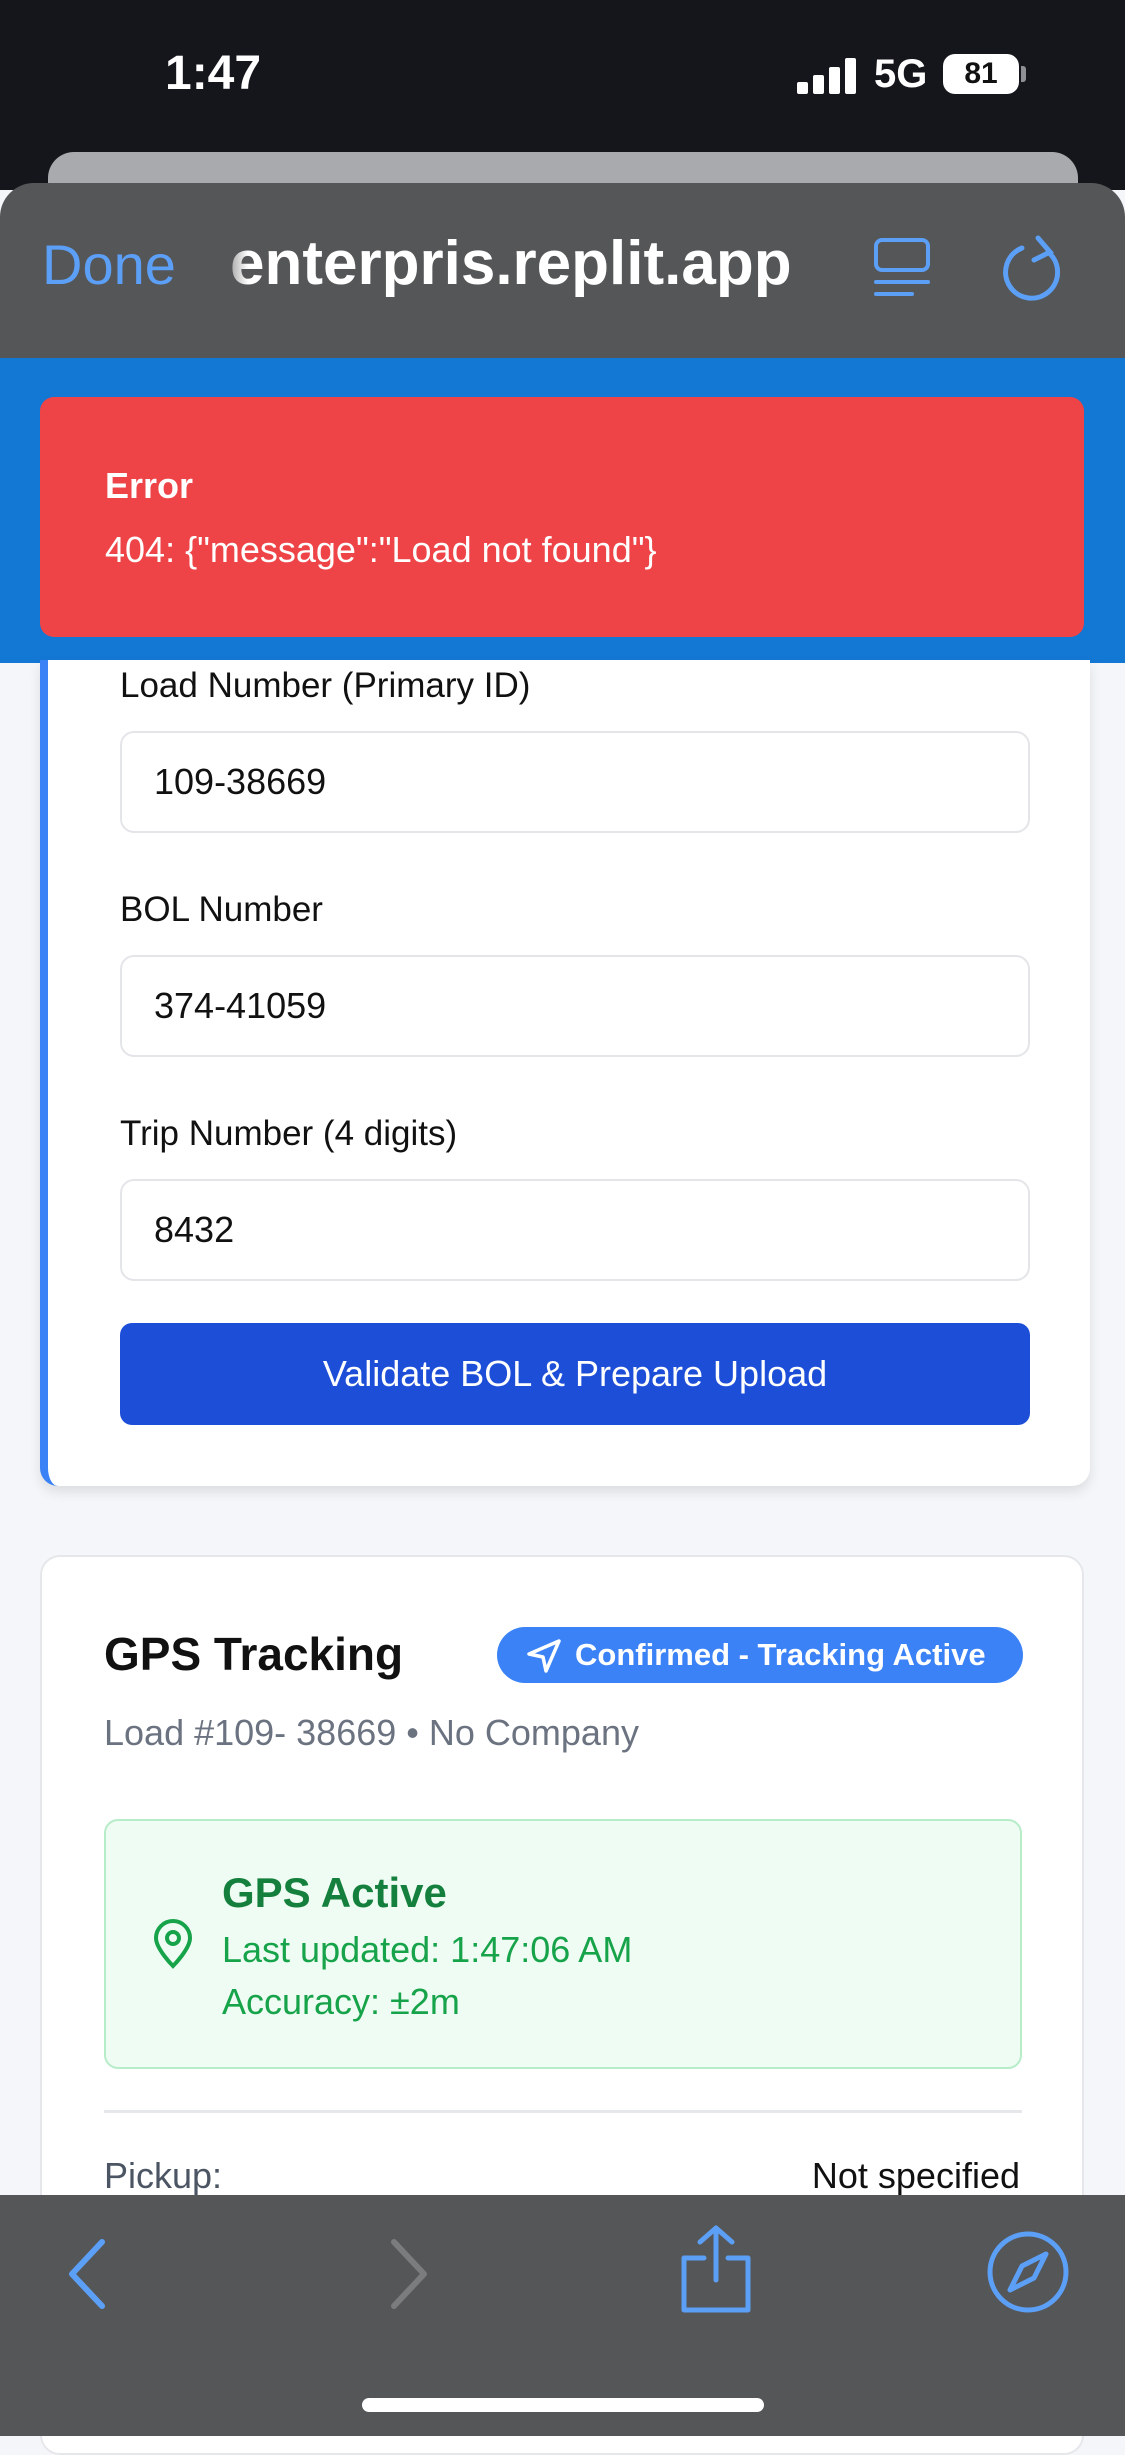 The height and width of the screenshot is (2455, 1125). Describe the element at coordinates (213, 73) in the screenshot. I see `status-time: 1:47` at that location.